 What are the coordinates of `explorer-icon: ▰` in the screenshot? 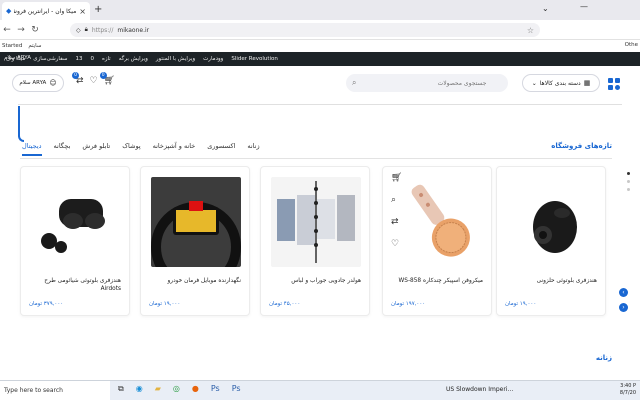 It's located at (158, 389).